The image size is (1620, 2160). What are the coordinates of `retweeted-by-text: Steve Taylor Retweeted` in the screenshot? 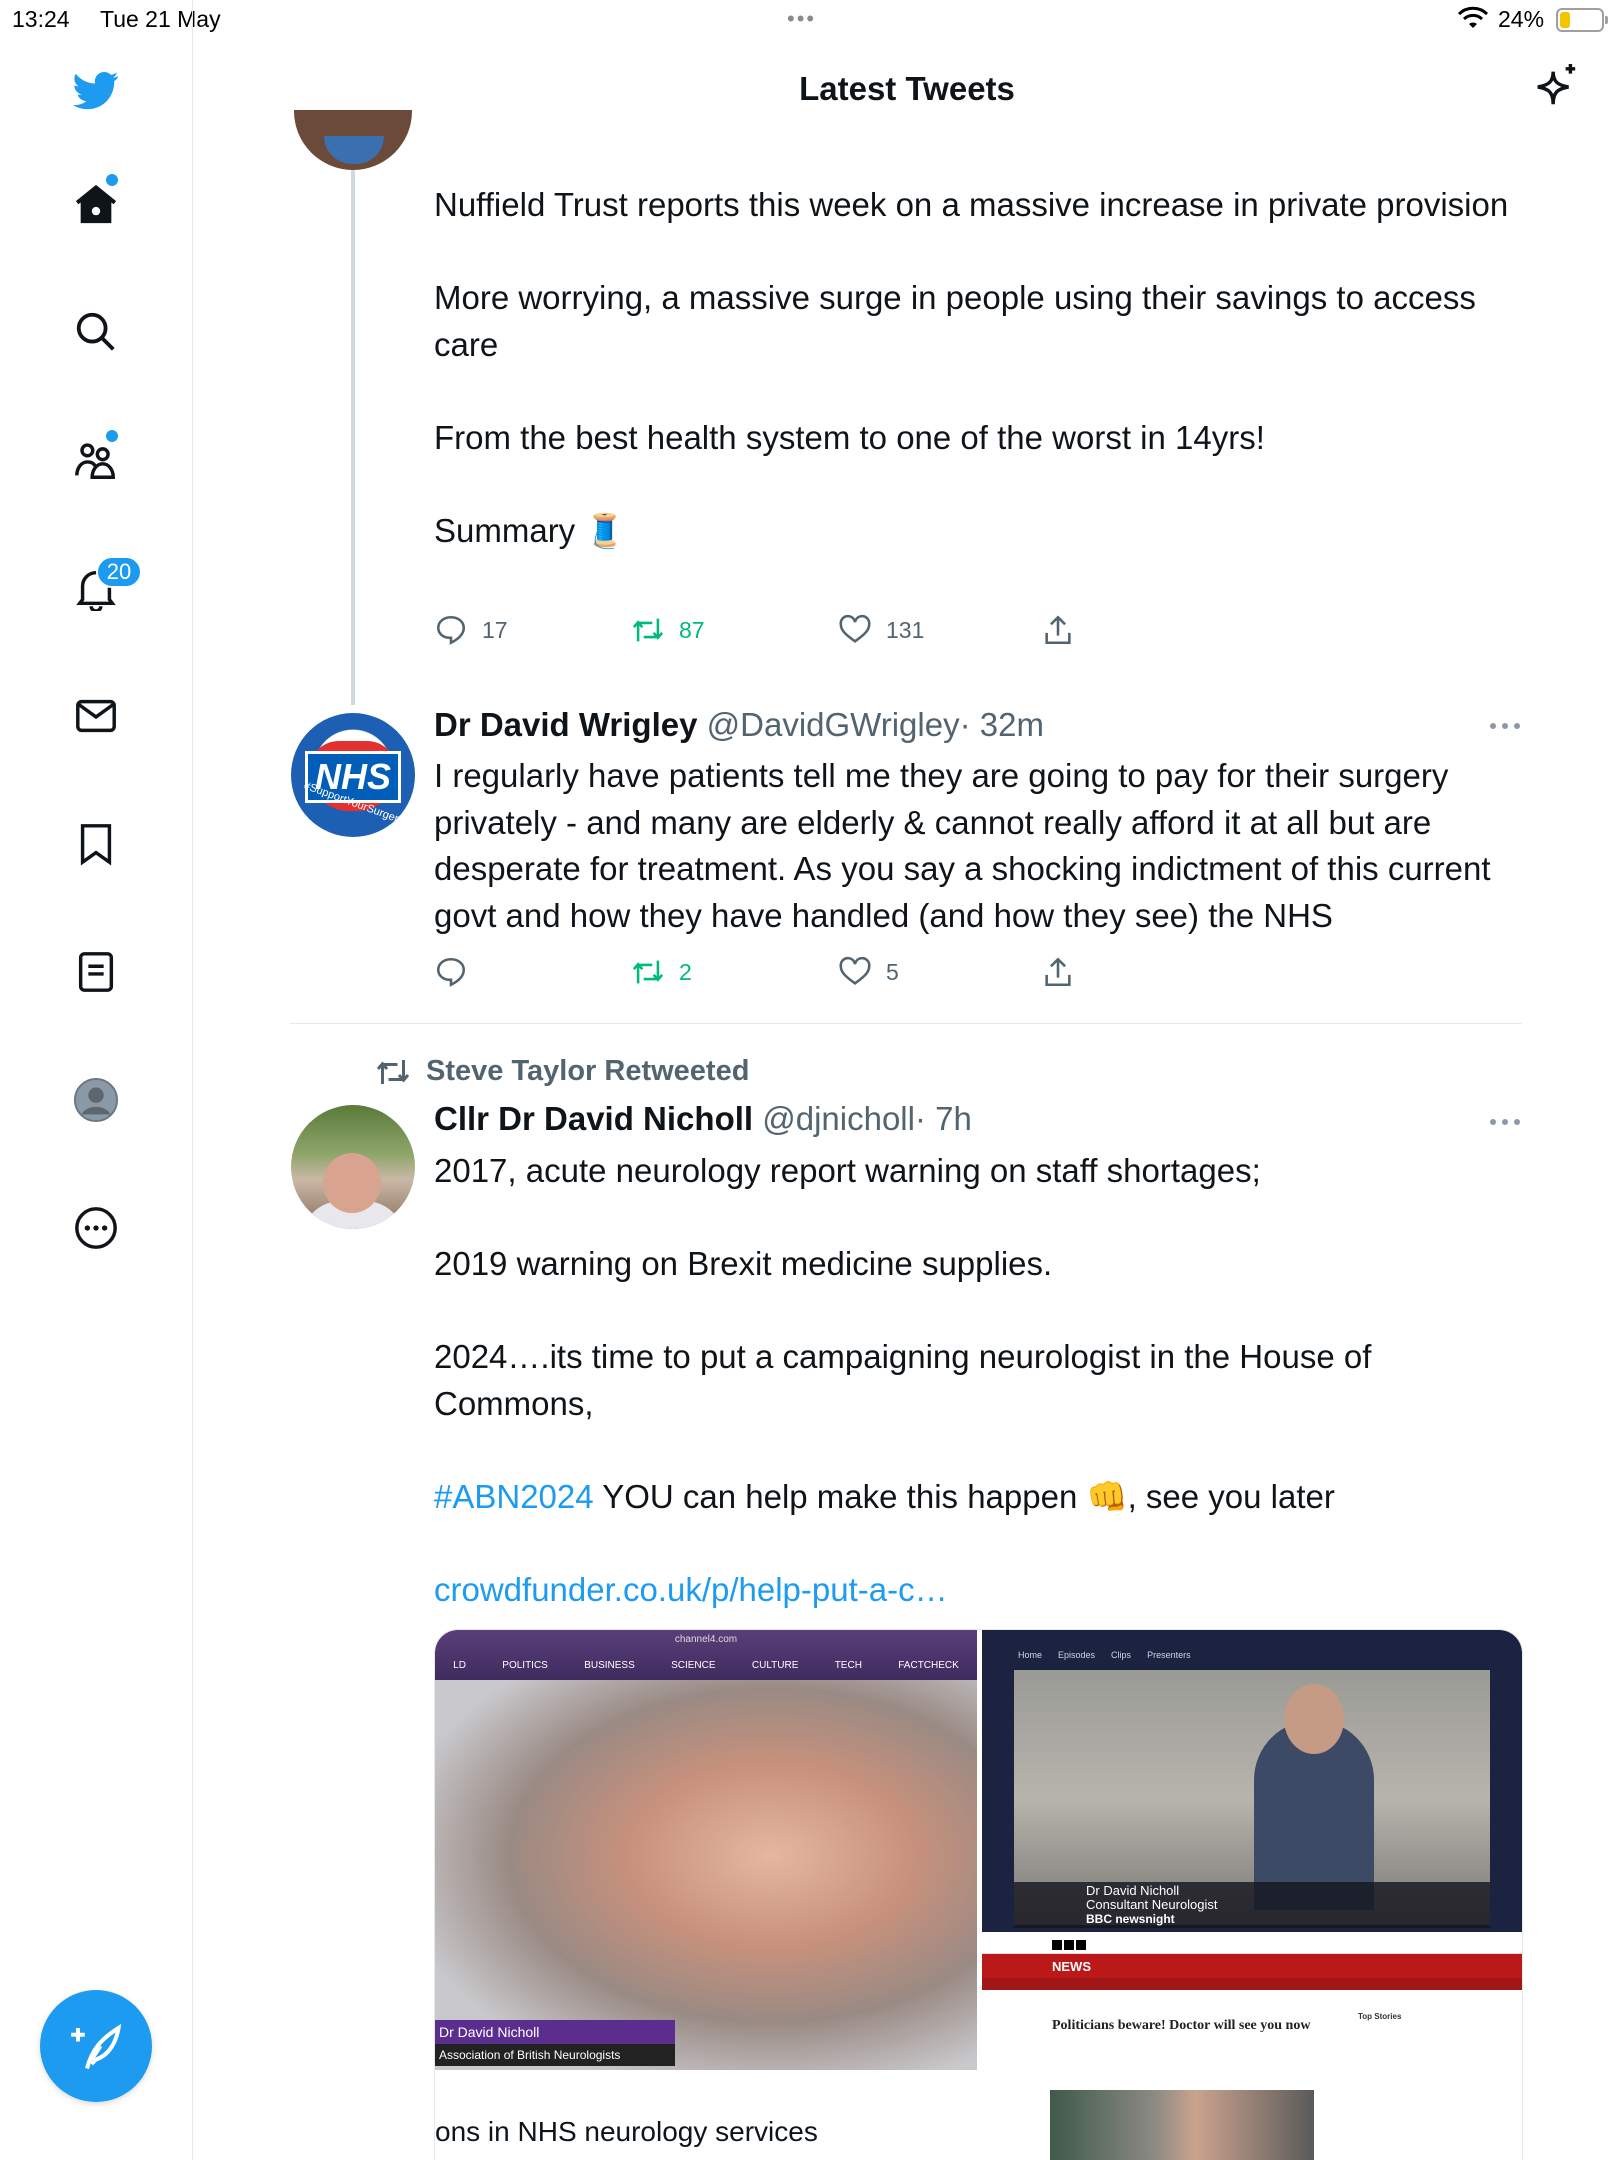 It's located at (588, 1071).